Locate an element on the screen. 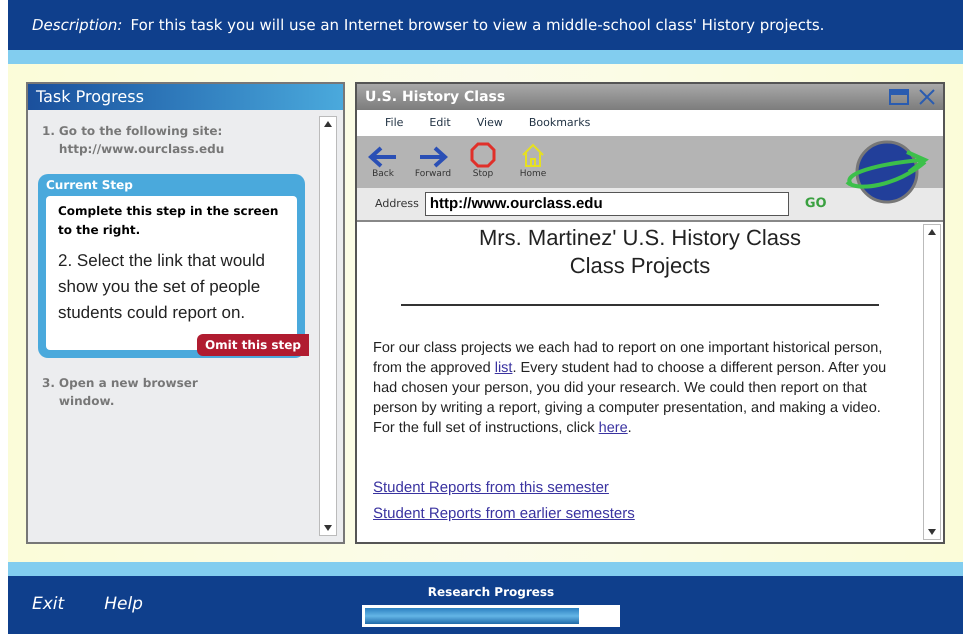 This screenshot has height=634, width=963. toolbar-button: Forward is located at coordinates (433, 164).